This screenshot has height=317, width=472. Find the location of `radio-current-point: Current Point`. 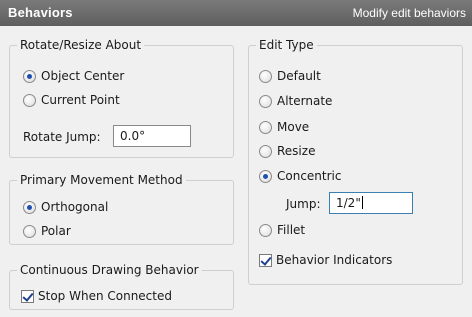

radio-current-point: Current Point is located at coordinates (71, 100).